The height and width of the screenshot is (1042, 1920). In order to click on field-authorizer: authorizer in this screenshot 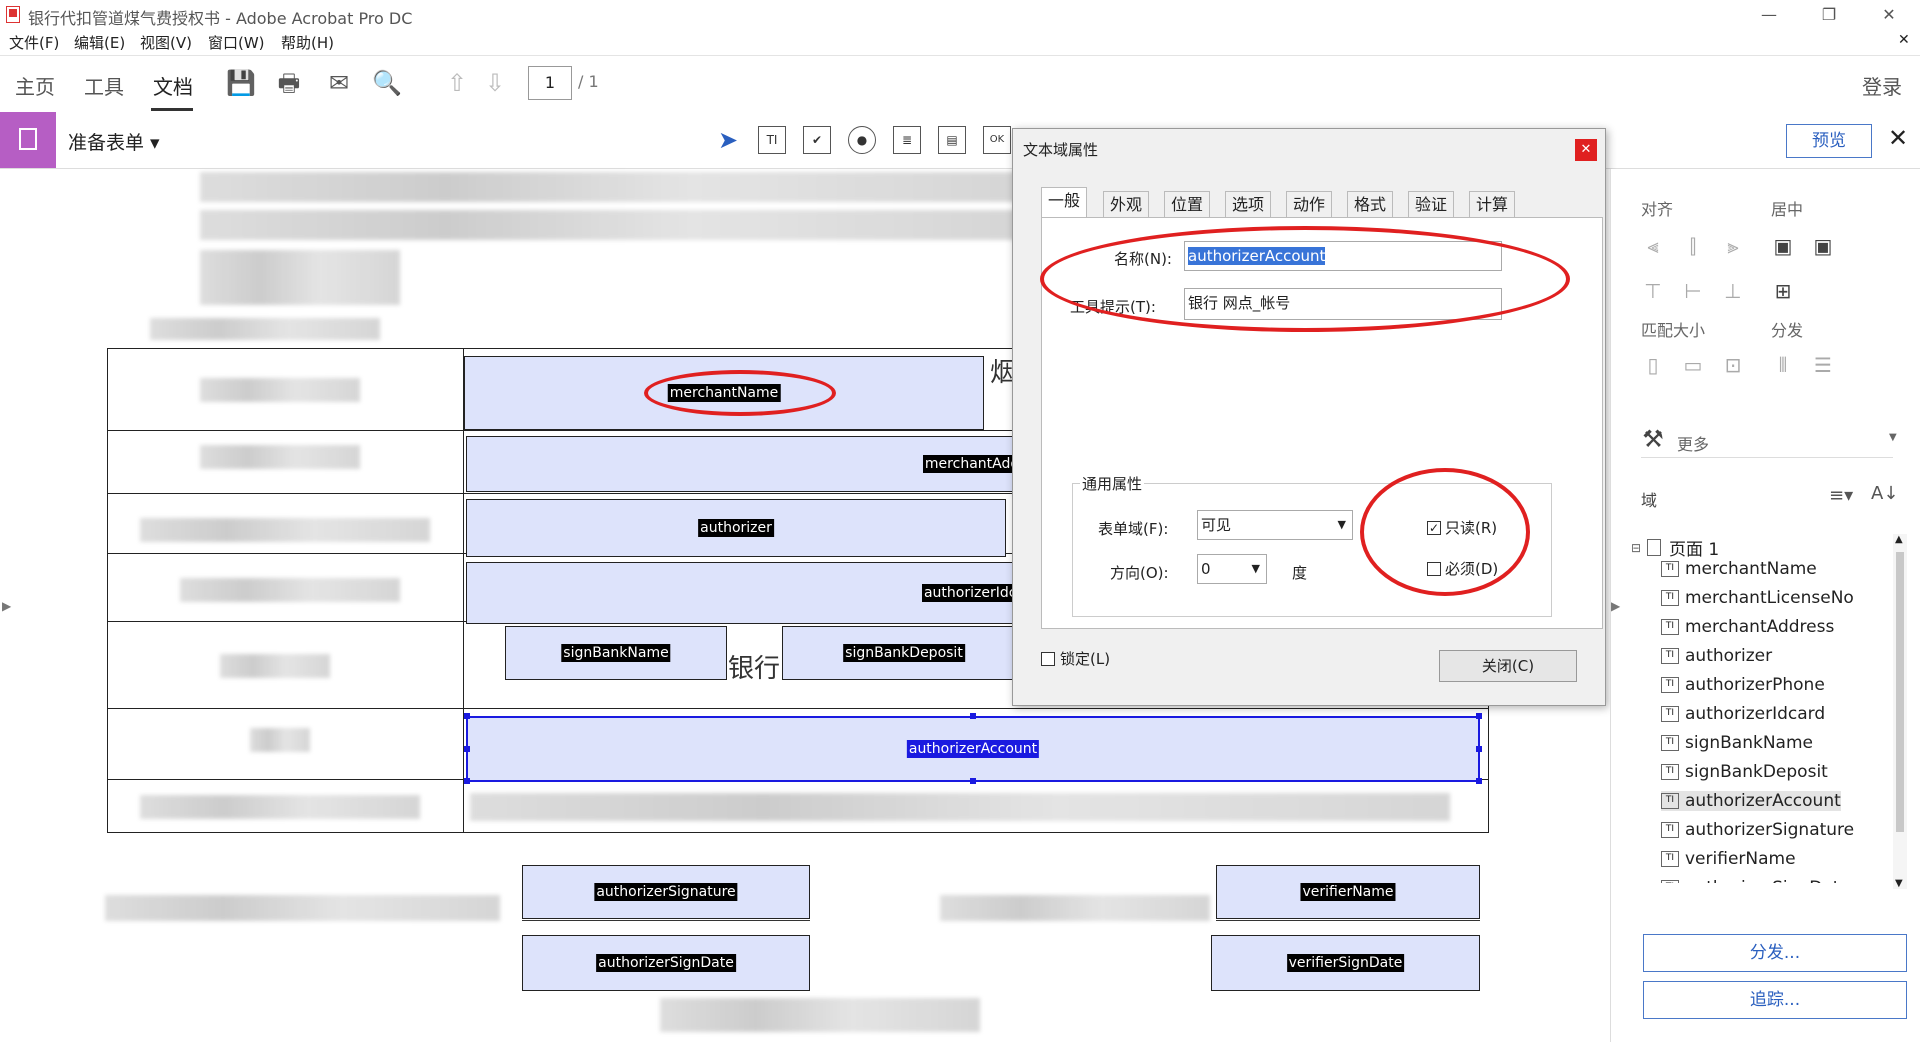, I will do `click(736, 528)`.